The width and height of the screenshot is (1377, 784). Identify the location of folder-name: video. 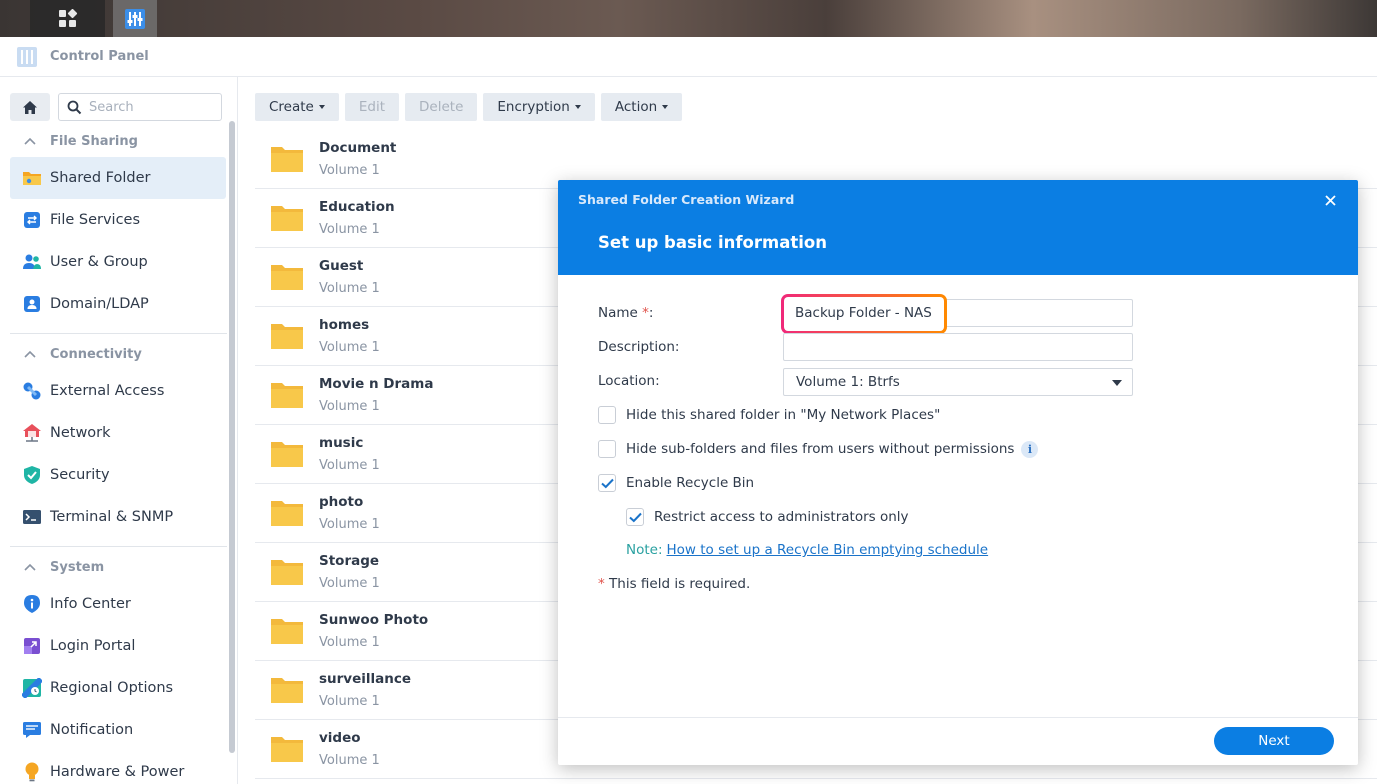
(340, 738).